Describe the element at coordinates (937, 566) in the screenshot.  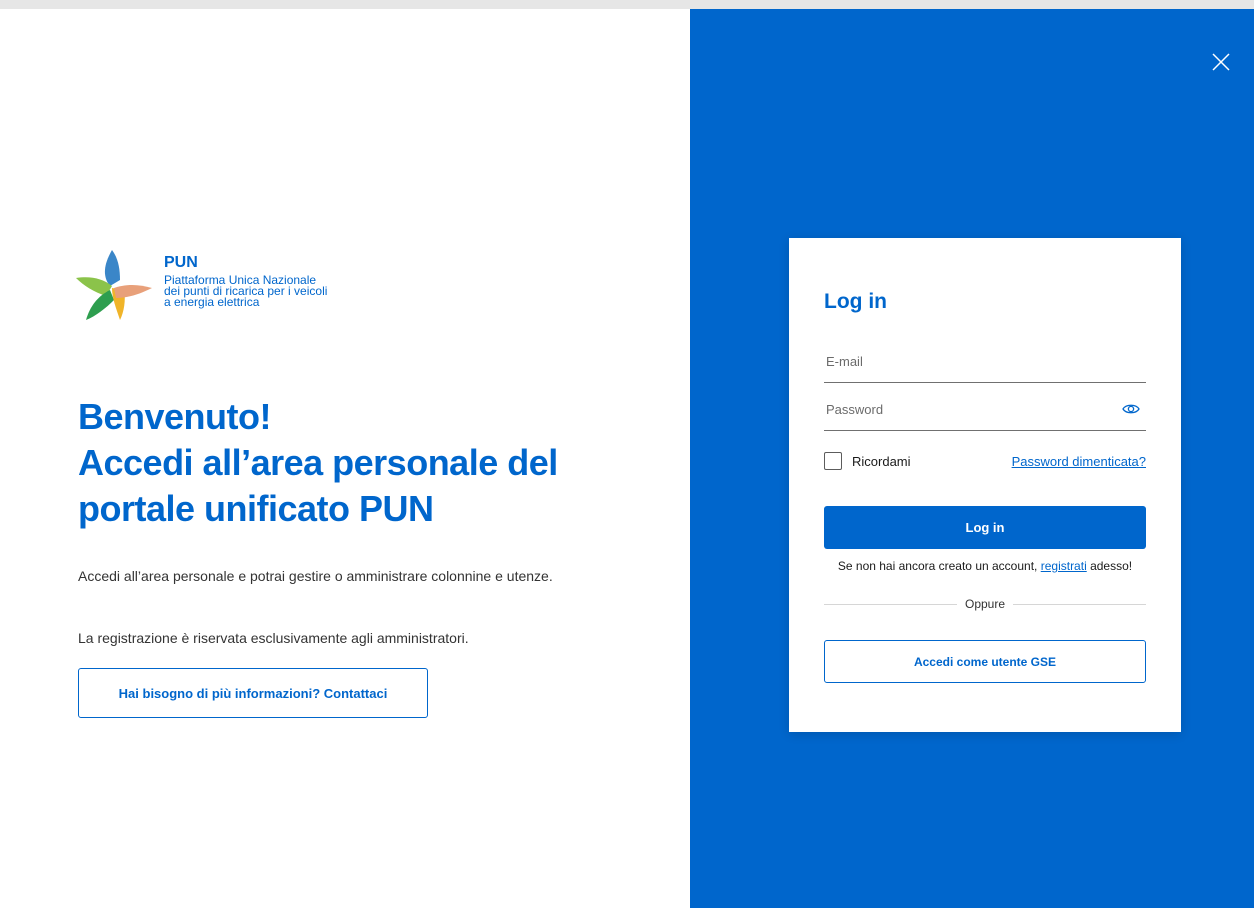
I see `register-prefix: Se non hai ancora creato un account,` at that location.